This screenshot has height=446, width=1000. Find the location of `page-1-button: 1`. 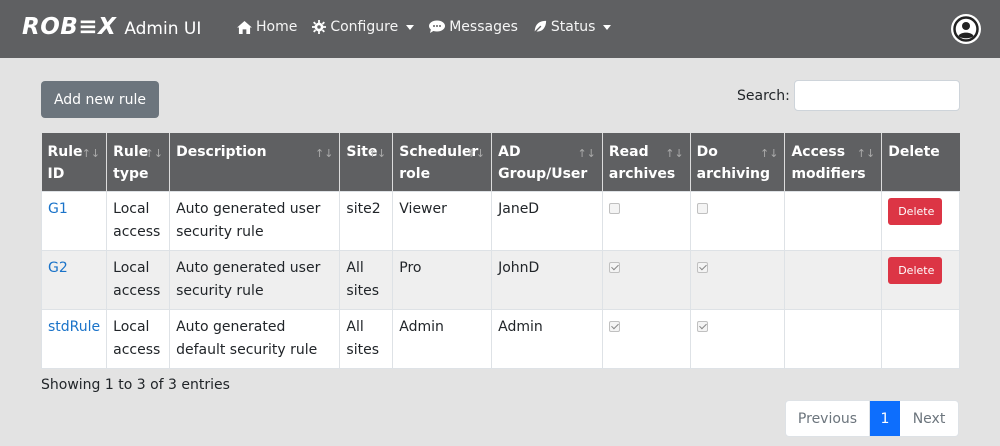

page-1-button: 1 is located at coordinates (885, 418).